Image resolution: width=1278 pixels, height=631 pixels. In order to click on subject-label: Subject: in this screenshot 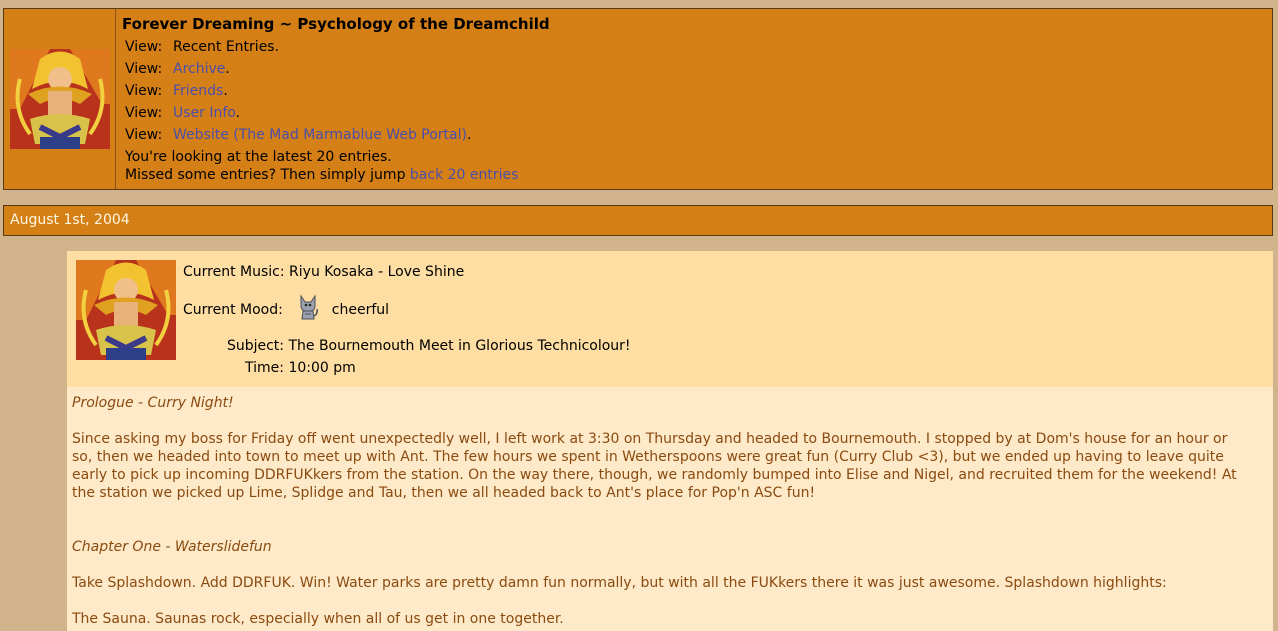, I will do `click(255, 346)`.